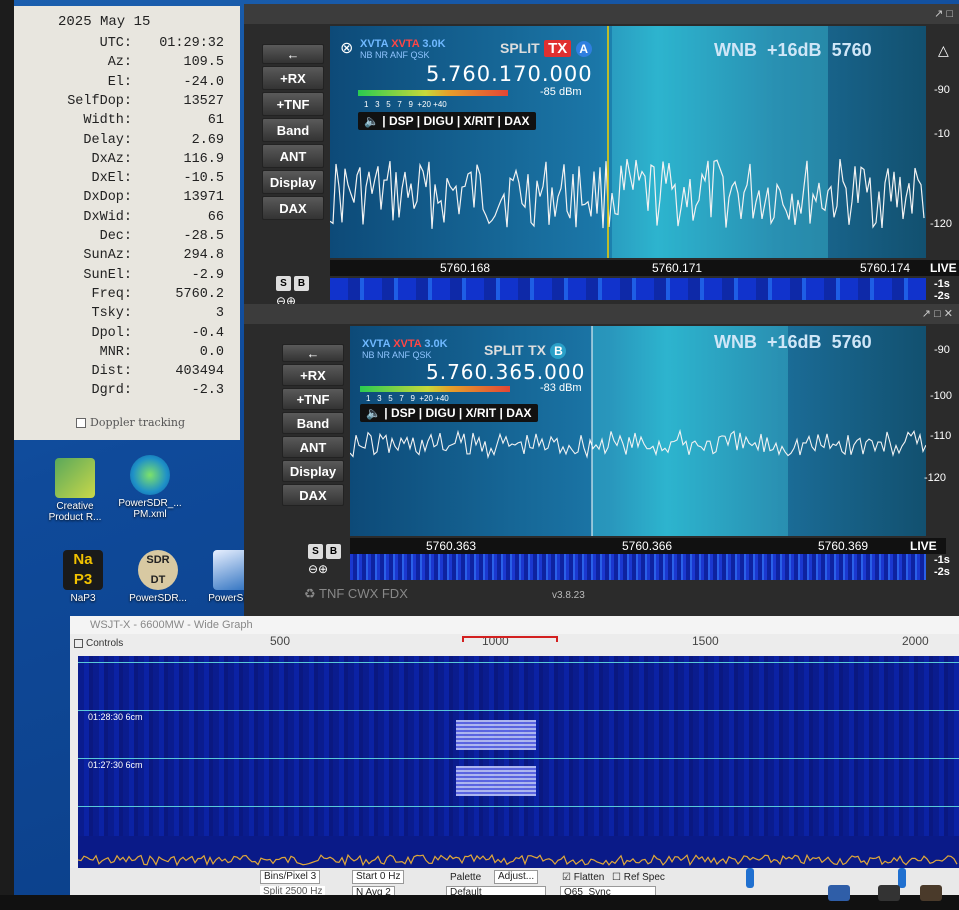 The width and height of the screenshot is (959, 910). I want to click on doppler-row-value: 294.8, so click(203, 256).